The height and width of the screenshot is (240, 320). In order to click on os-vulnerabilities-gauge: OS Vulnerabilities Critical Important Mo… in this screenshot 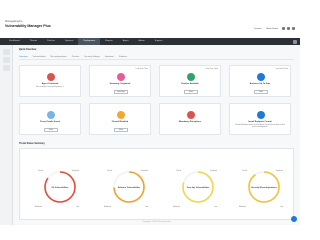, I will do `click(60, 185)`.